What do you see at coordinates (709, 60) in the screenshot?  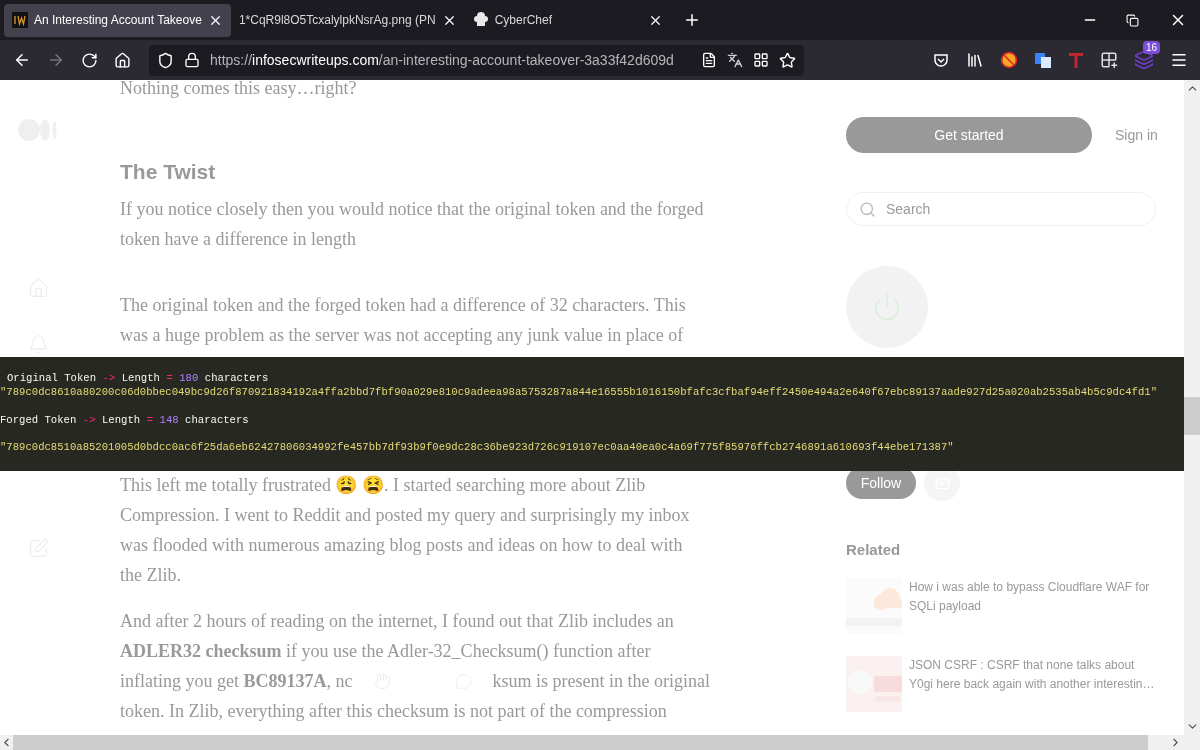 I see `reader-view-icon` at bounding box center [709, 60].